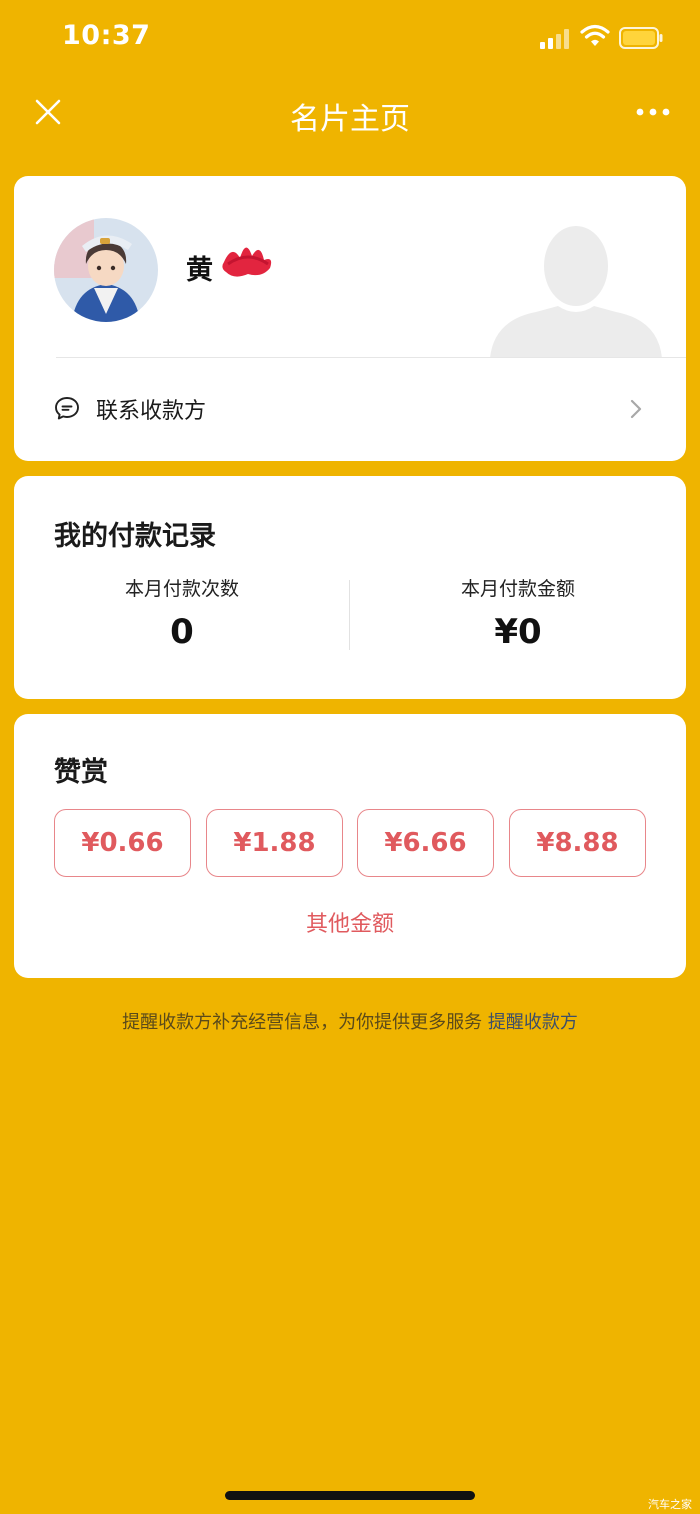  Describe the element at coordinates (670, 1504) in the screenshot. I see `watermark: 汽车之家` at that location.